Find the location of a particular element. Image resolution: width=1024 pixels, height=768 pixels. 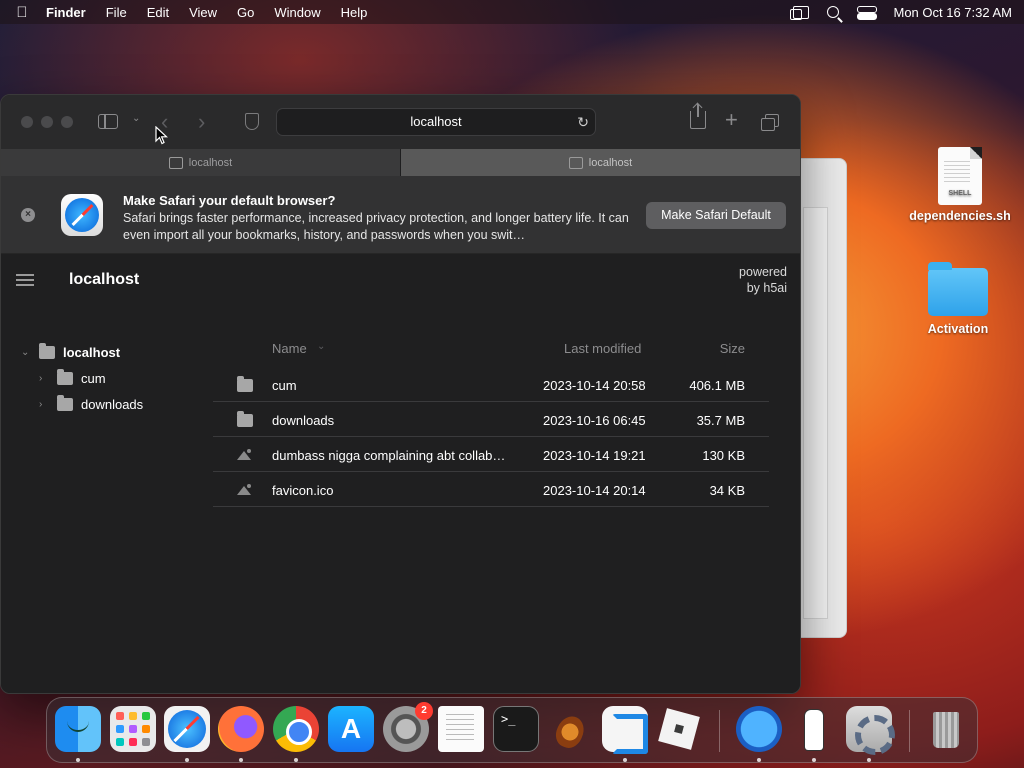

desktop-item-label: dependencies.sh is located at coordinates (960, 216).